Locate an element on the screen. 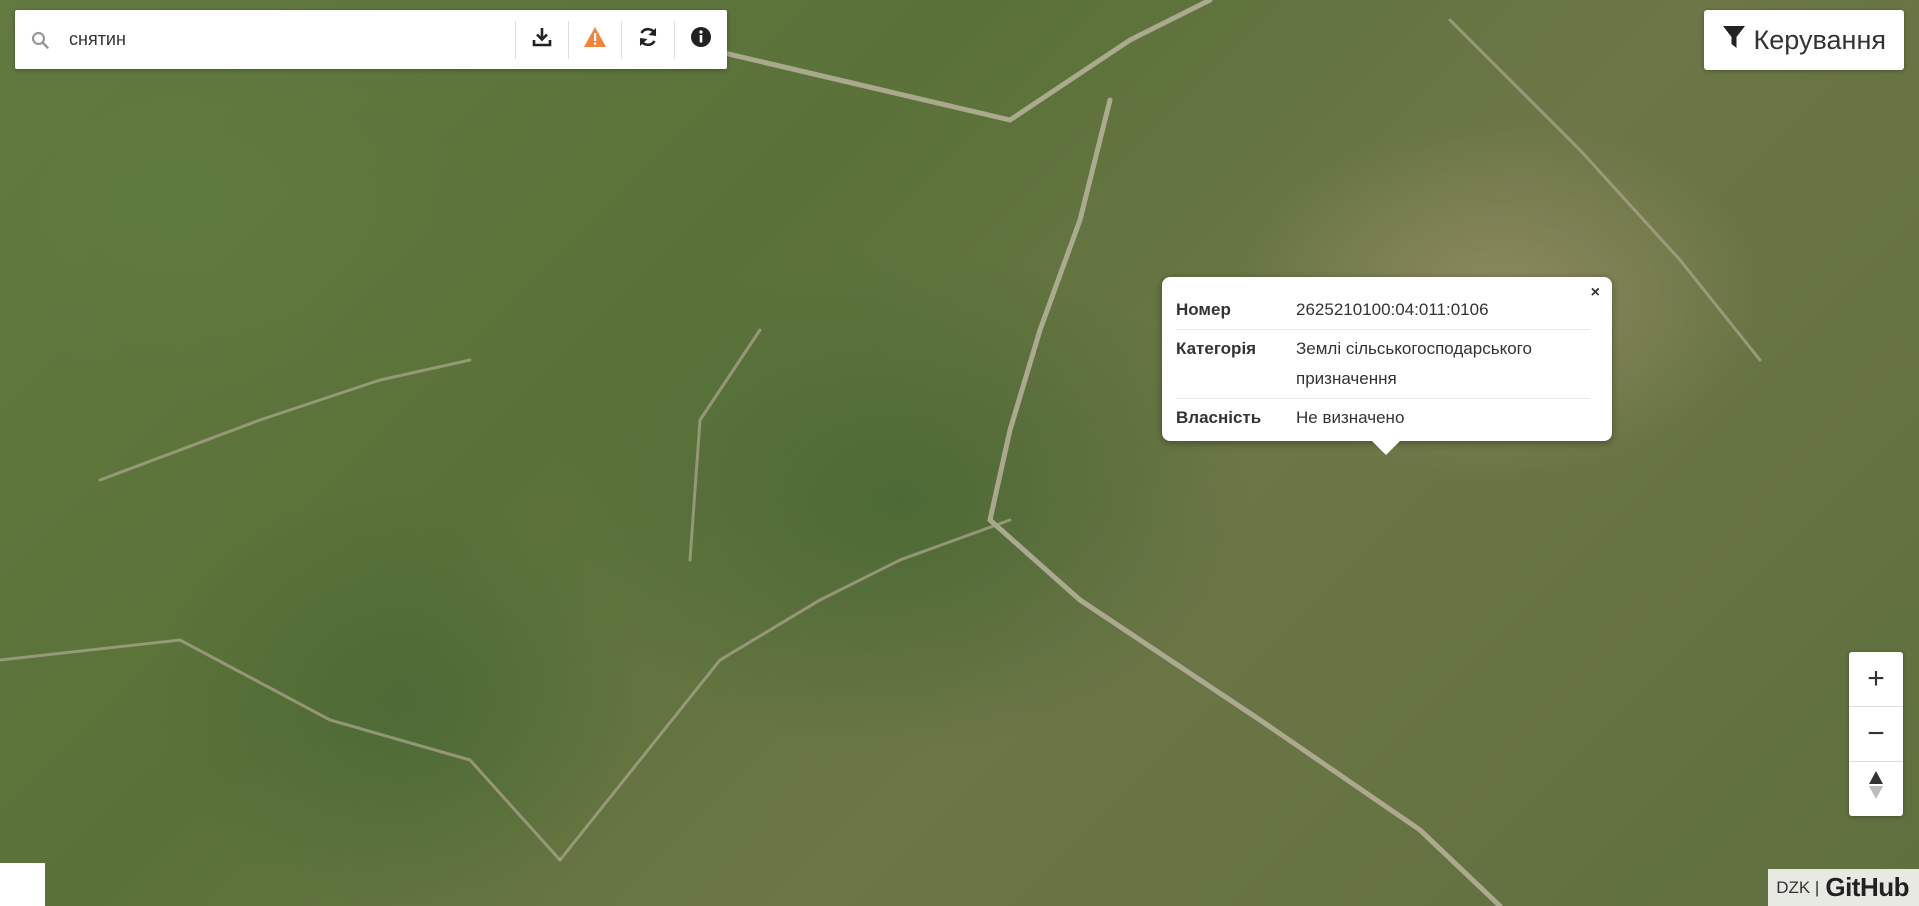  info-key: Категорія is located at coordinates (1236, 364).